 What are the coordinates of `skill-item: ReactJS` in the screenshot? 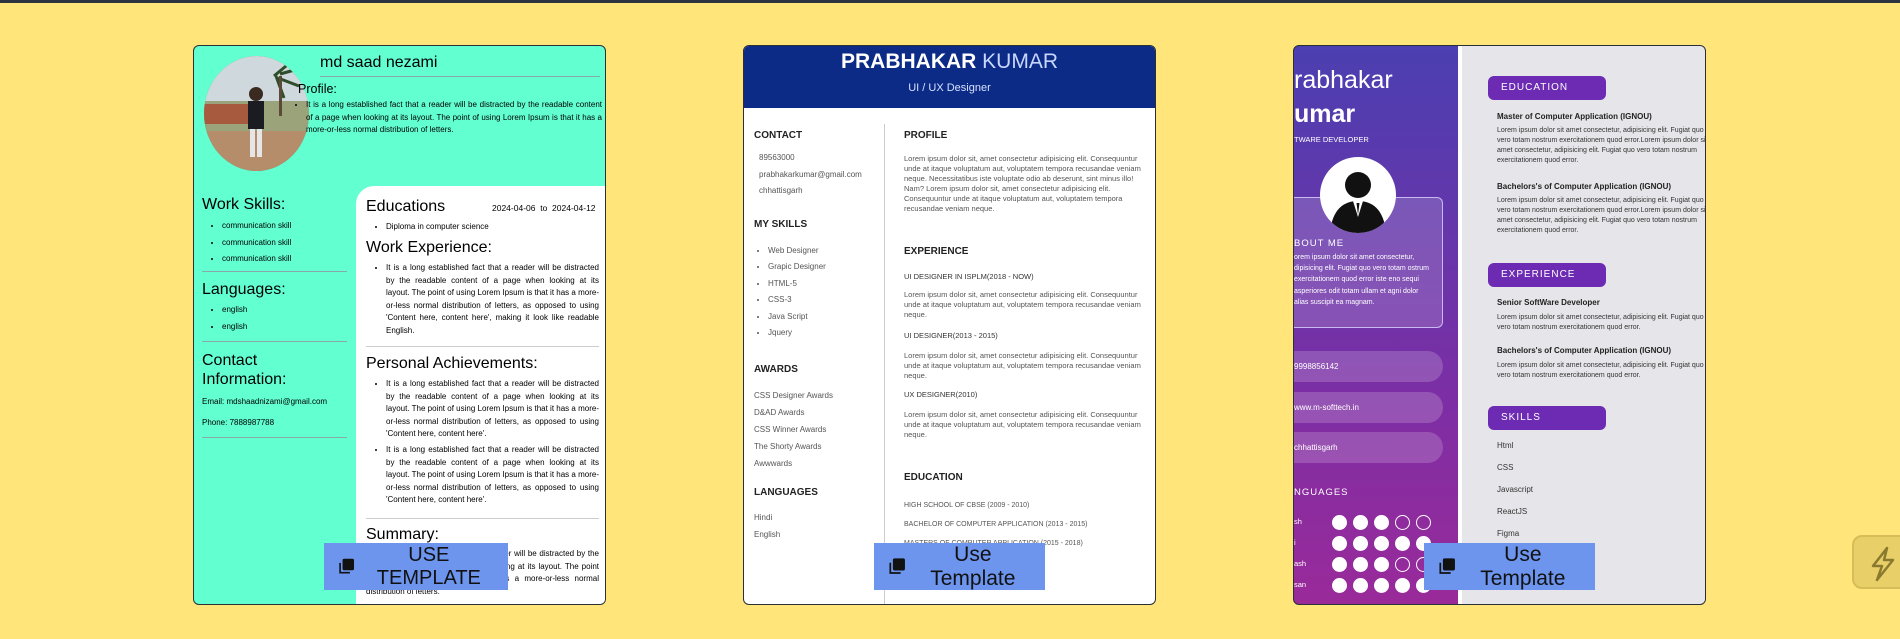 It's located at (1512, 511).